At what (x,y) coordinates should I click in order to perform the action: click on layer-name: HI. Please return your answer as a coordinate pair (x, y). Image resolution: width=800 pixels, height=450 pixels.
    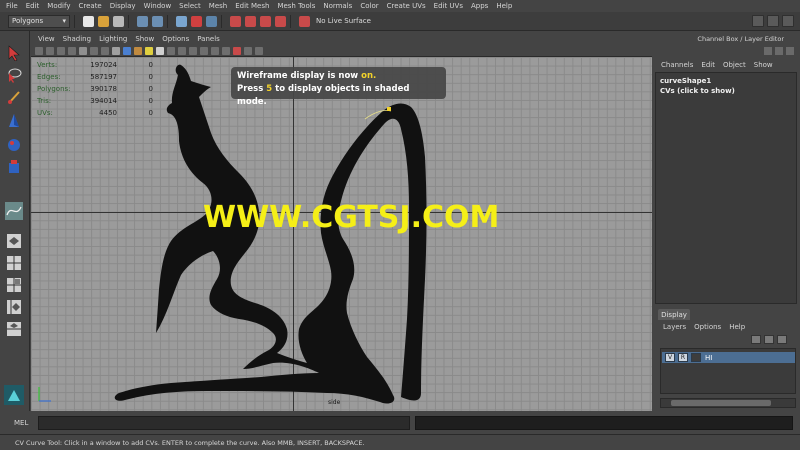
    Looking at the image, I should click on (708, 358).